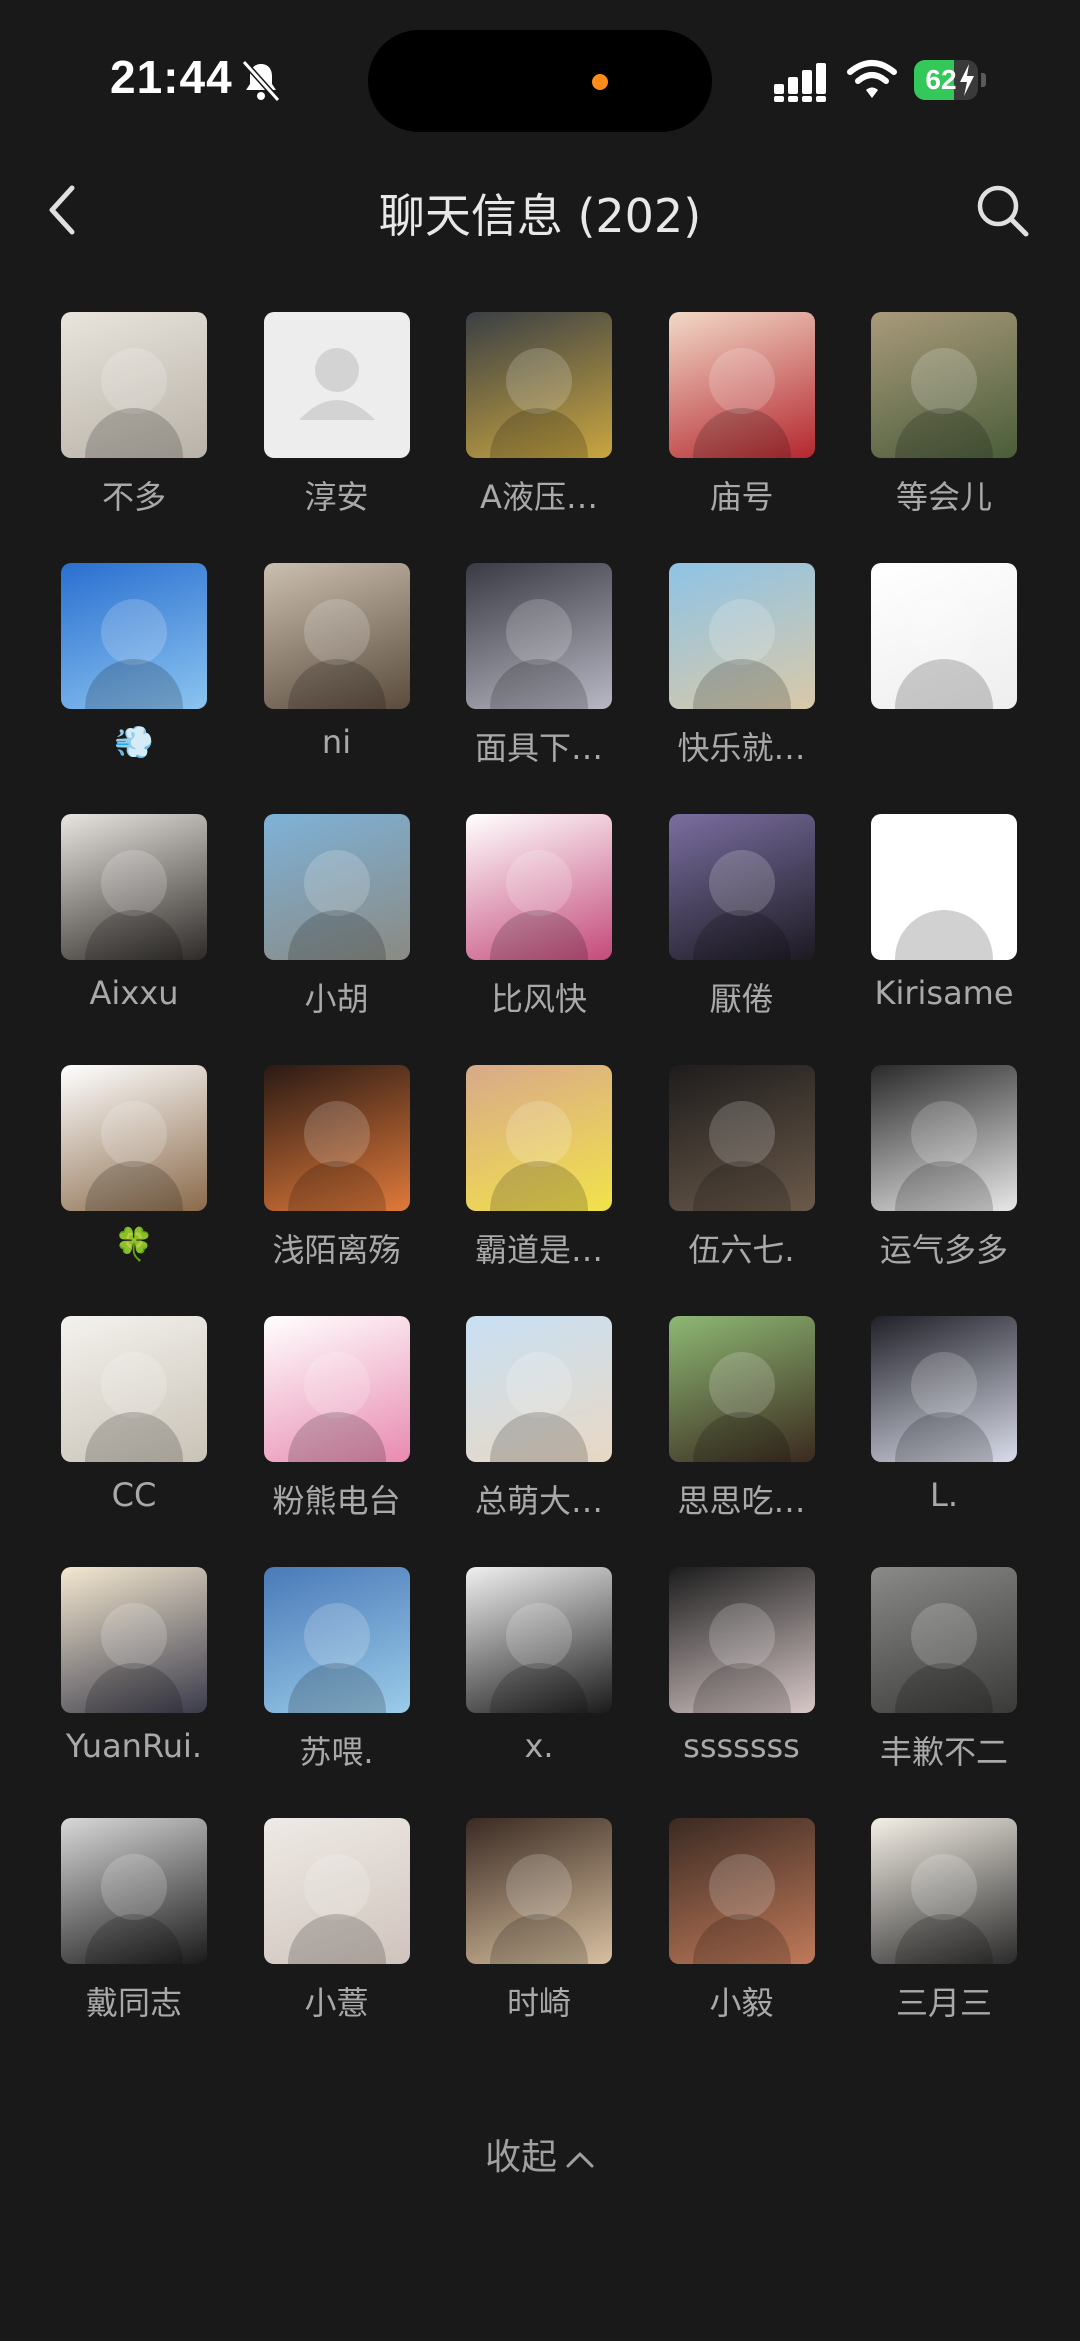 The width and height of the screenshot is (1080, 2341). I want to click on collapse-button: 收起, so click(540, 2154).